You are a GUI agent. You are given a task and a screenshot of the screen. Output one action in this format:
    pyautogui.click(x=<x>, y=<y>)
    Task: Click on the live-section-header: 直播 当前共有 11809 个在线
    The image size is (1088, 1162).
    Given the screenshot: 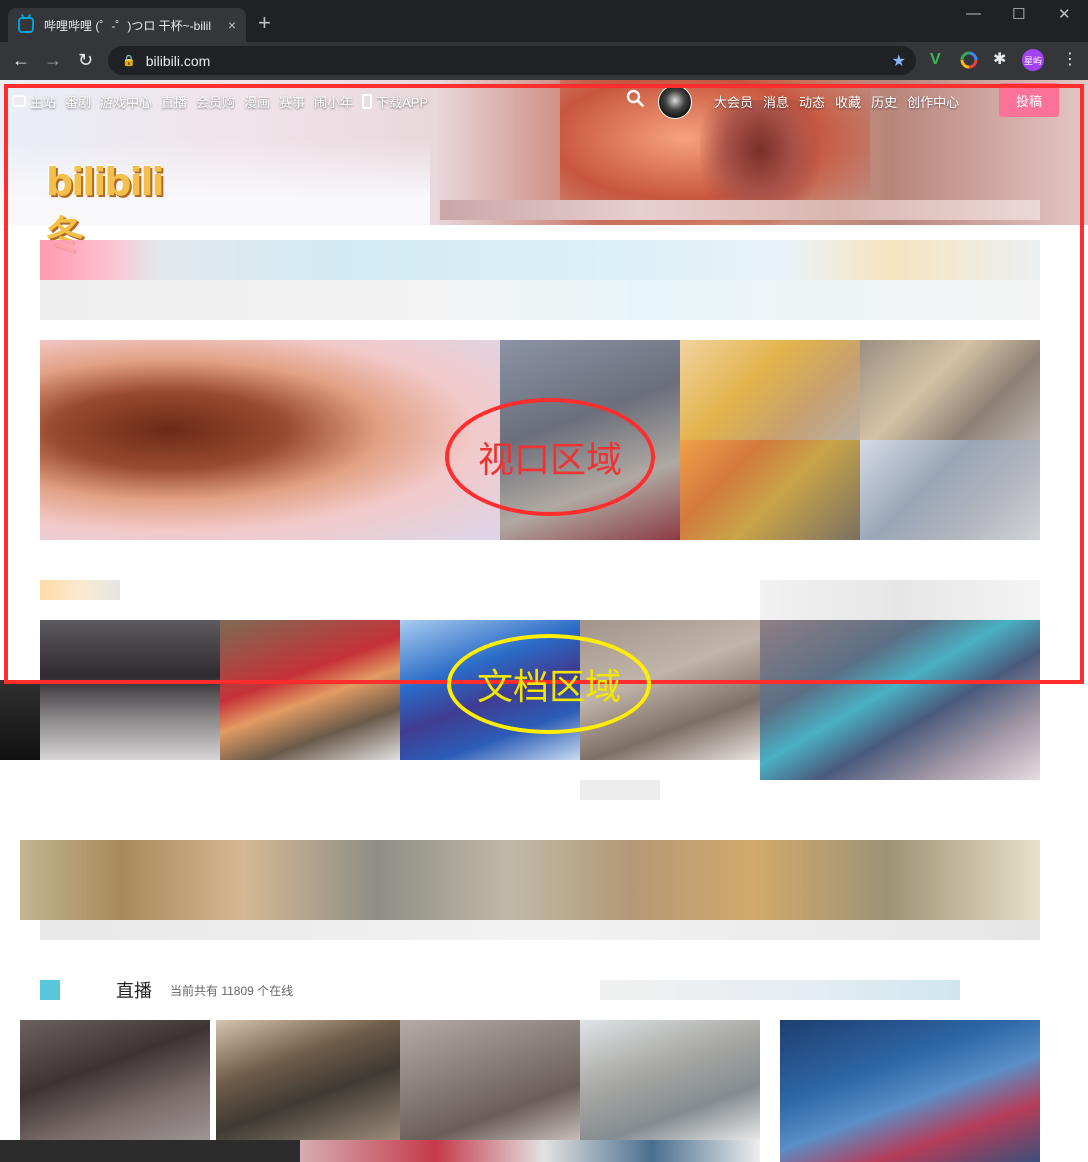 What is the action you would take?
    pyautogui.click(x=167, y=990)
    